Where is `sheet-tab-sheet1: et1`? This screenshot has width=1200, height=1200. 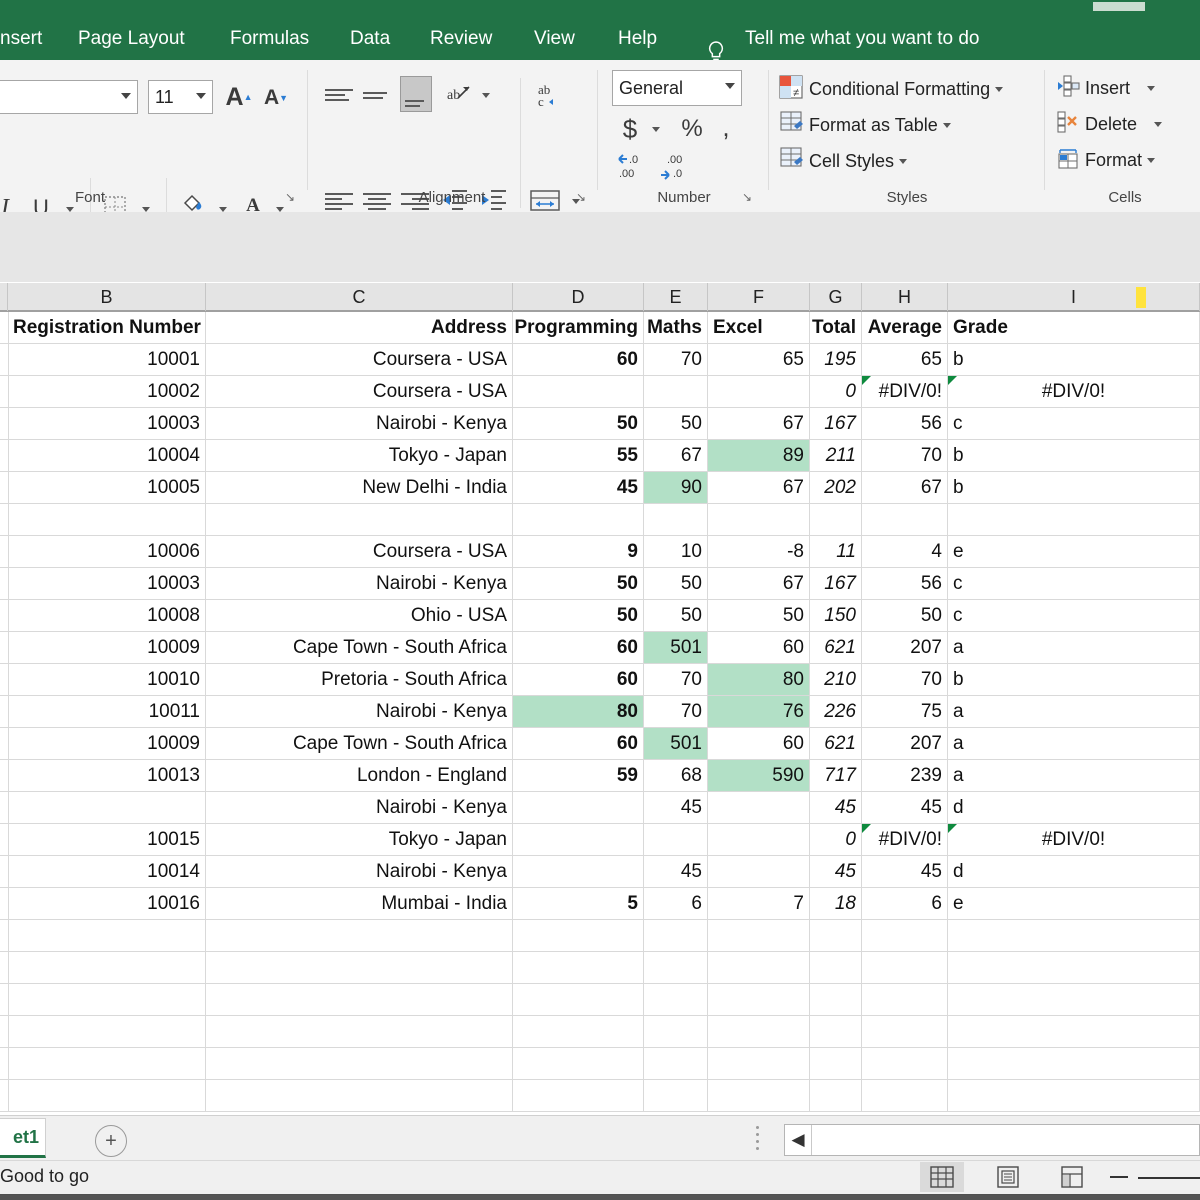
sheet-tab-sheet1: et1 is located at coordinates (23, 1138).